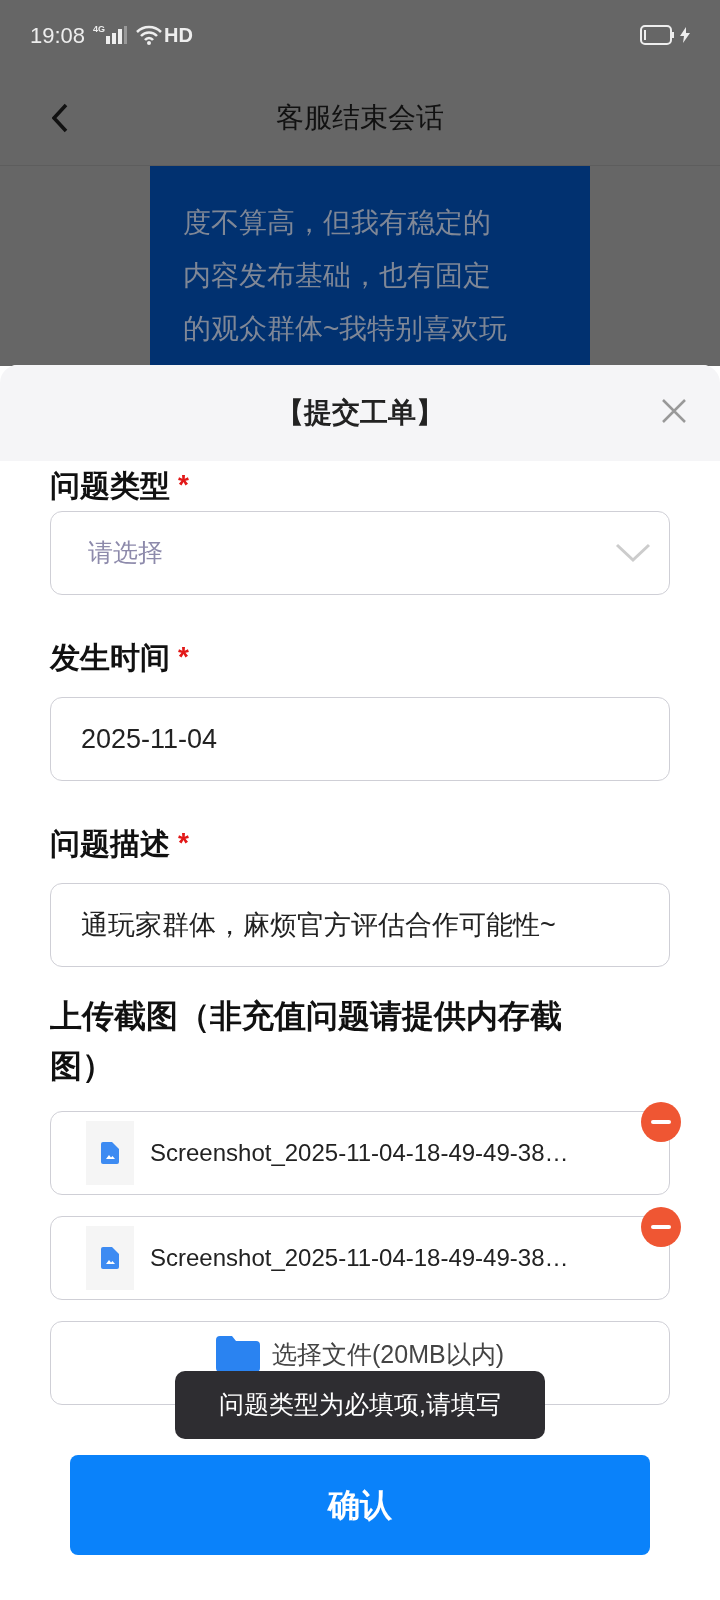 This screenshot has width=720, height=1600. Describe the element at coordinates (658, 35) in the screenshot. I see `battery-icon` at that location.